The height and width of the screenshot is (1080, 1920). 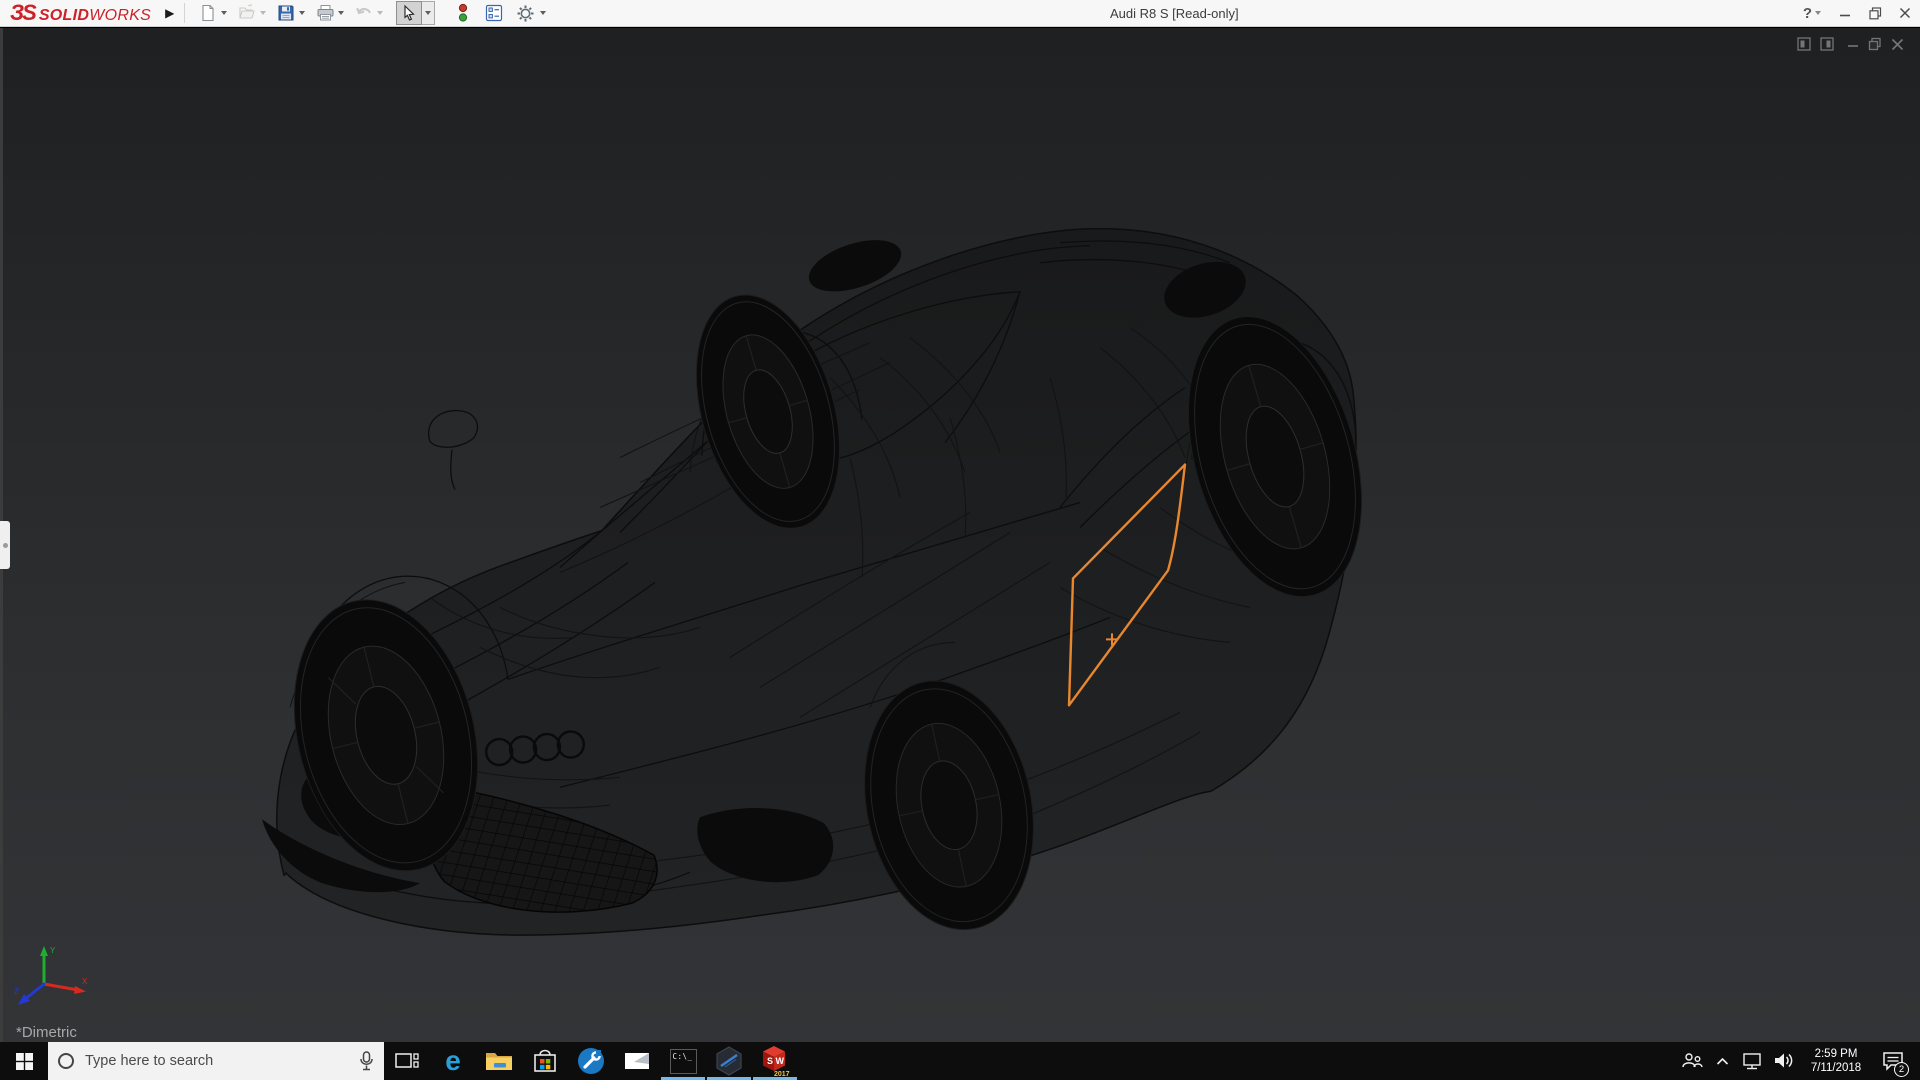 I want to click on windows-logo-icon, so click(x=24, y=1061).